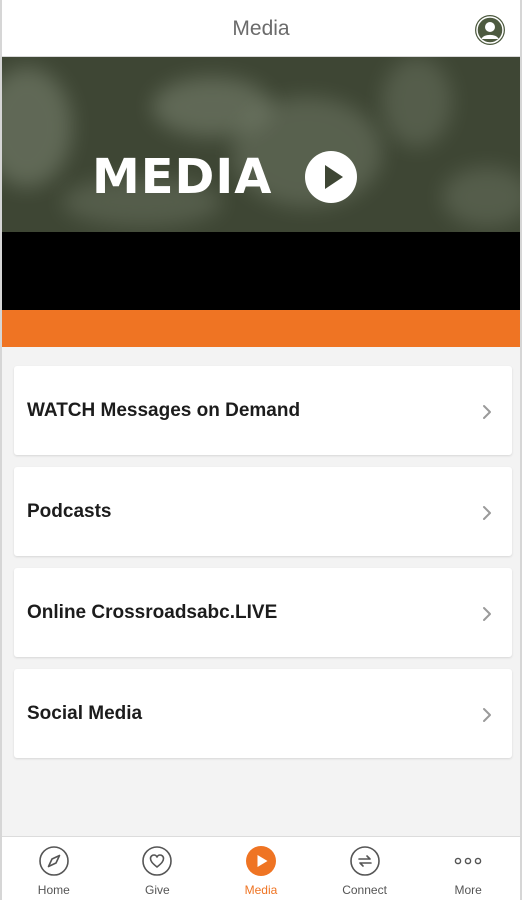  What do you see at coordinates (261, 890) in the screenshot?
I see `tab-label: Media` at bounding box center [261, 890].